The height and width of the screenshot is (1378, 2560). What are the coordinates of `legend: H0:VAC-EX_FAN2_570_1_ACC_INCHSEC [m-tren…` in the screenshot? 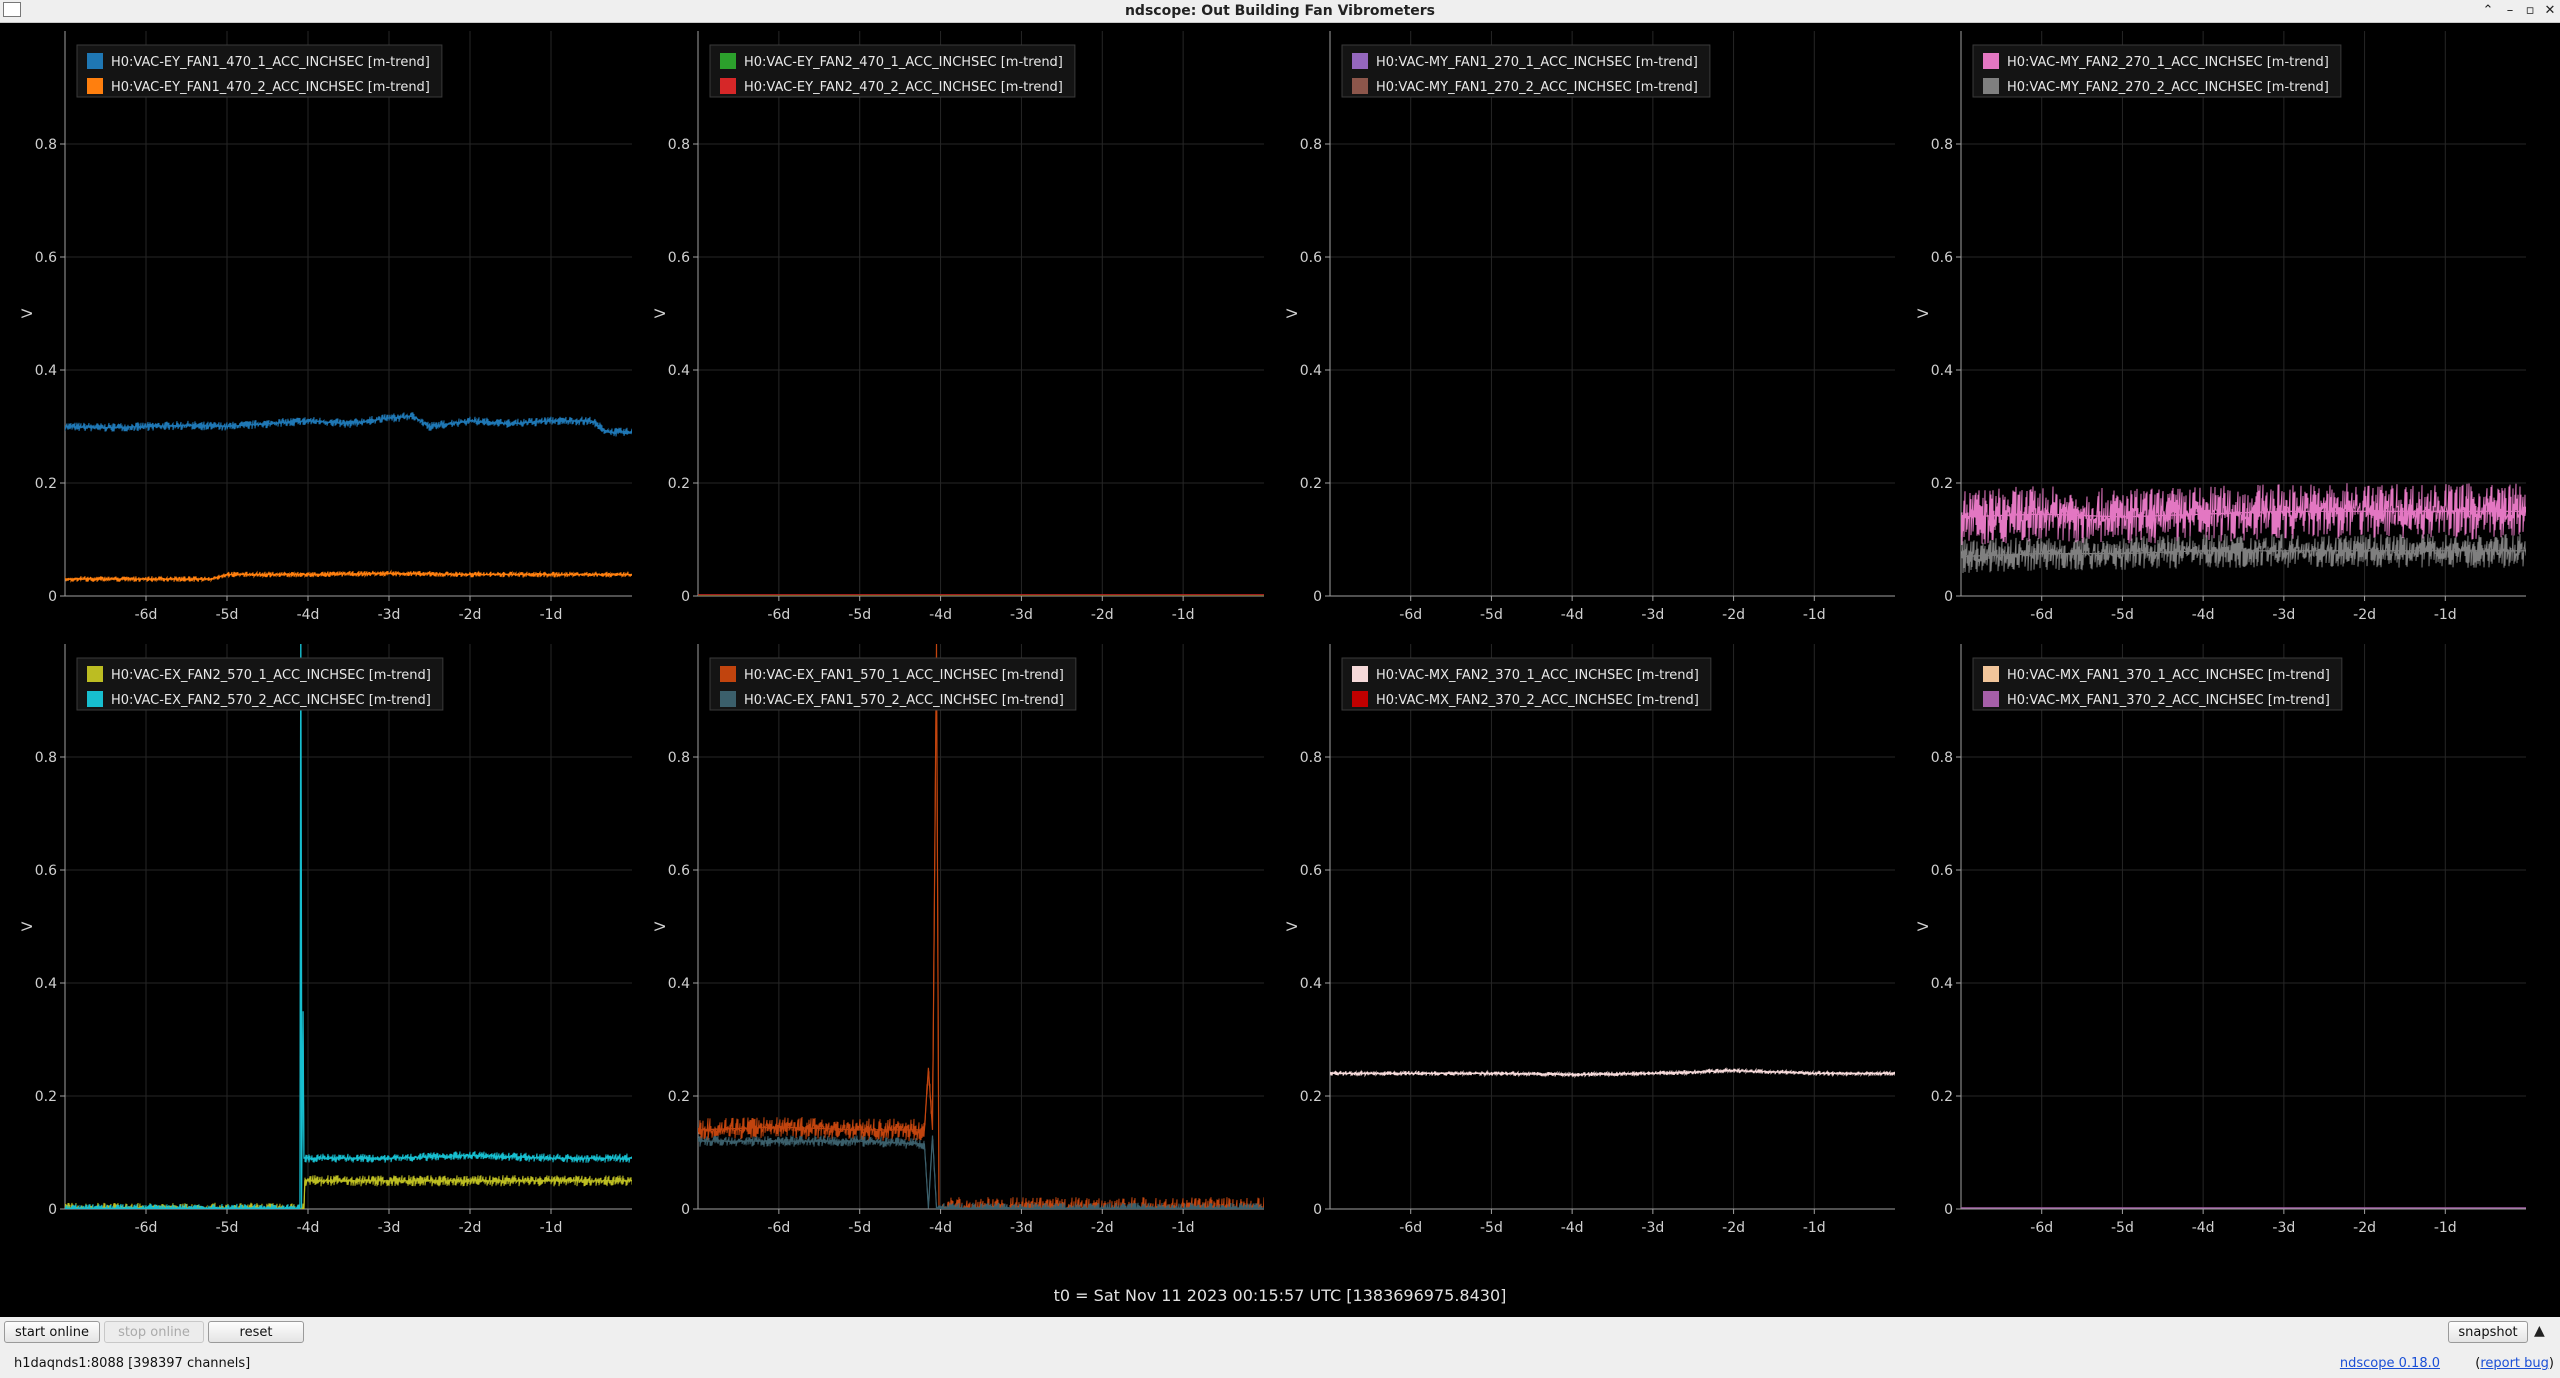 It's located at (260, 684).